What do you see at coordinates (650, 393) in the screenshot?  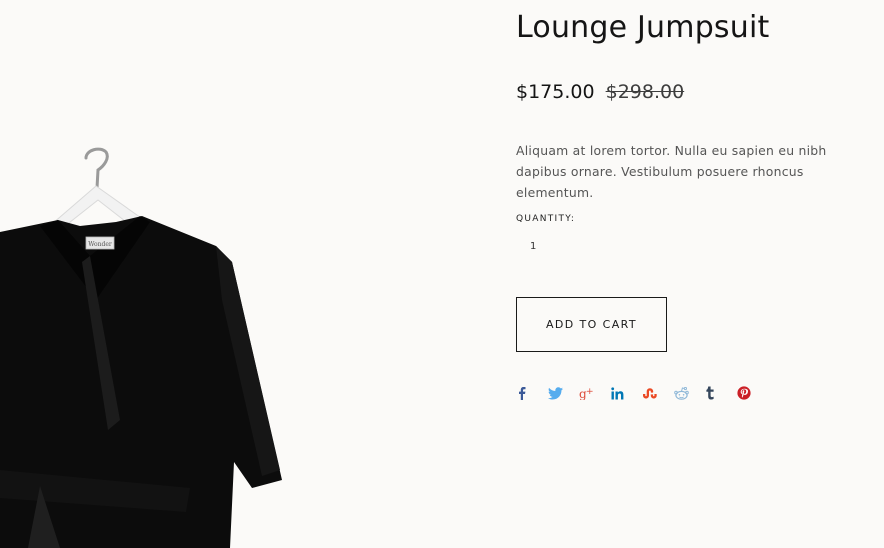 I see `stumbleupon-icon` at bounding box center [650, 393].